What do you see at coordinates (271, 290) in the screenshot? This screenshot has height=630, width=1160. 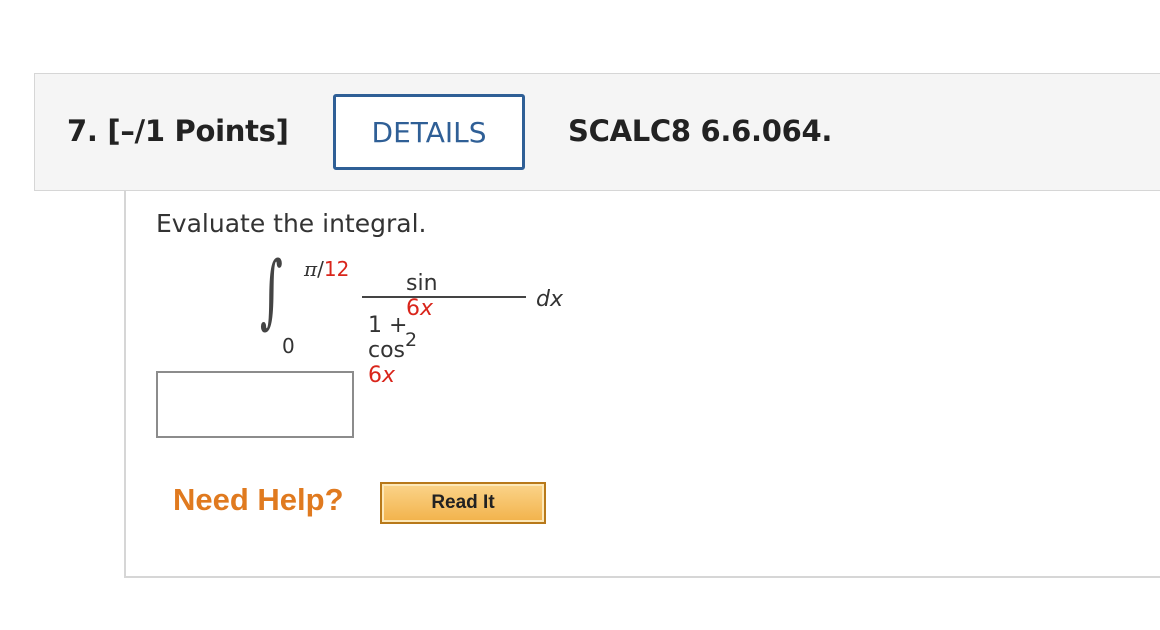 I see `integral-sign-icon: ∫` at bounding box center [271, 290].